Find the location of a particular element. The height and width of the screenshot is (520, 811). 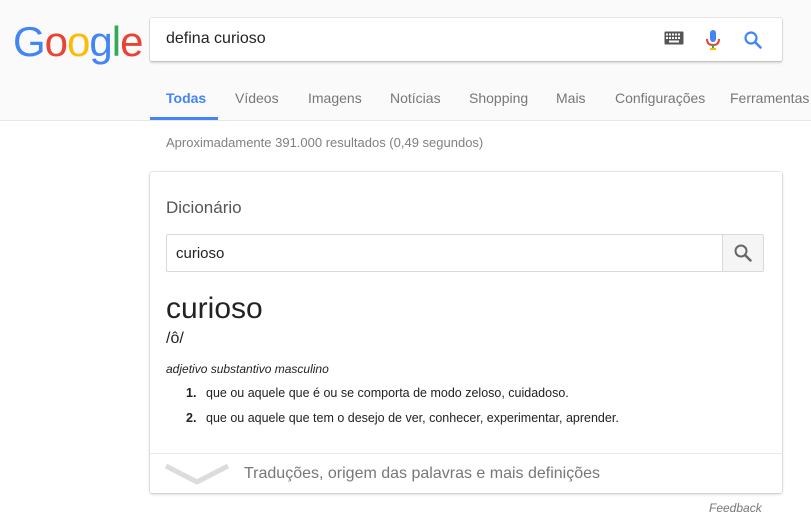

dictionary-search-input: curioso is located at coordinates (200, 253).